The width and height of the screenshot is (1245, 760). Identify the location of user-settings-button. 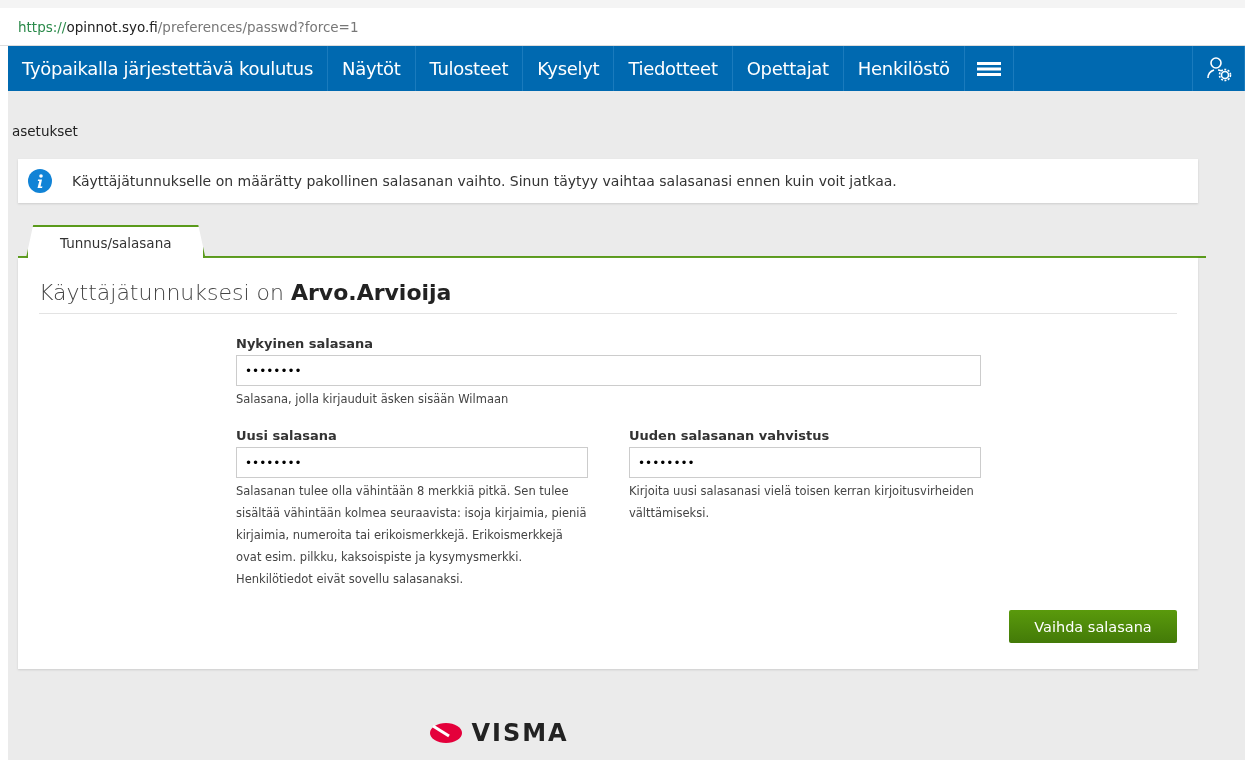
(1218, 68).